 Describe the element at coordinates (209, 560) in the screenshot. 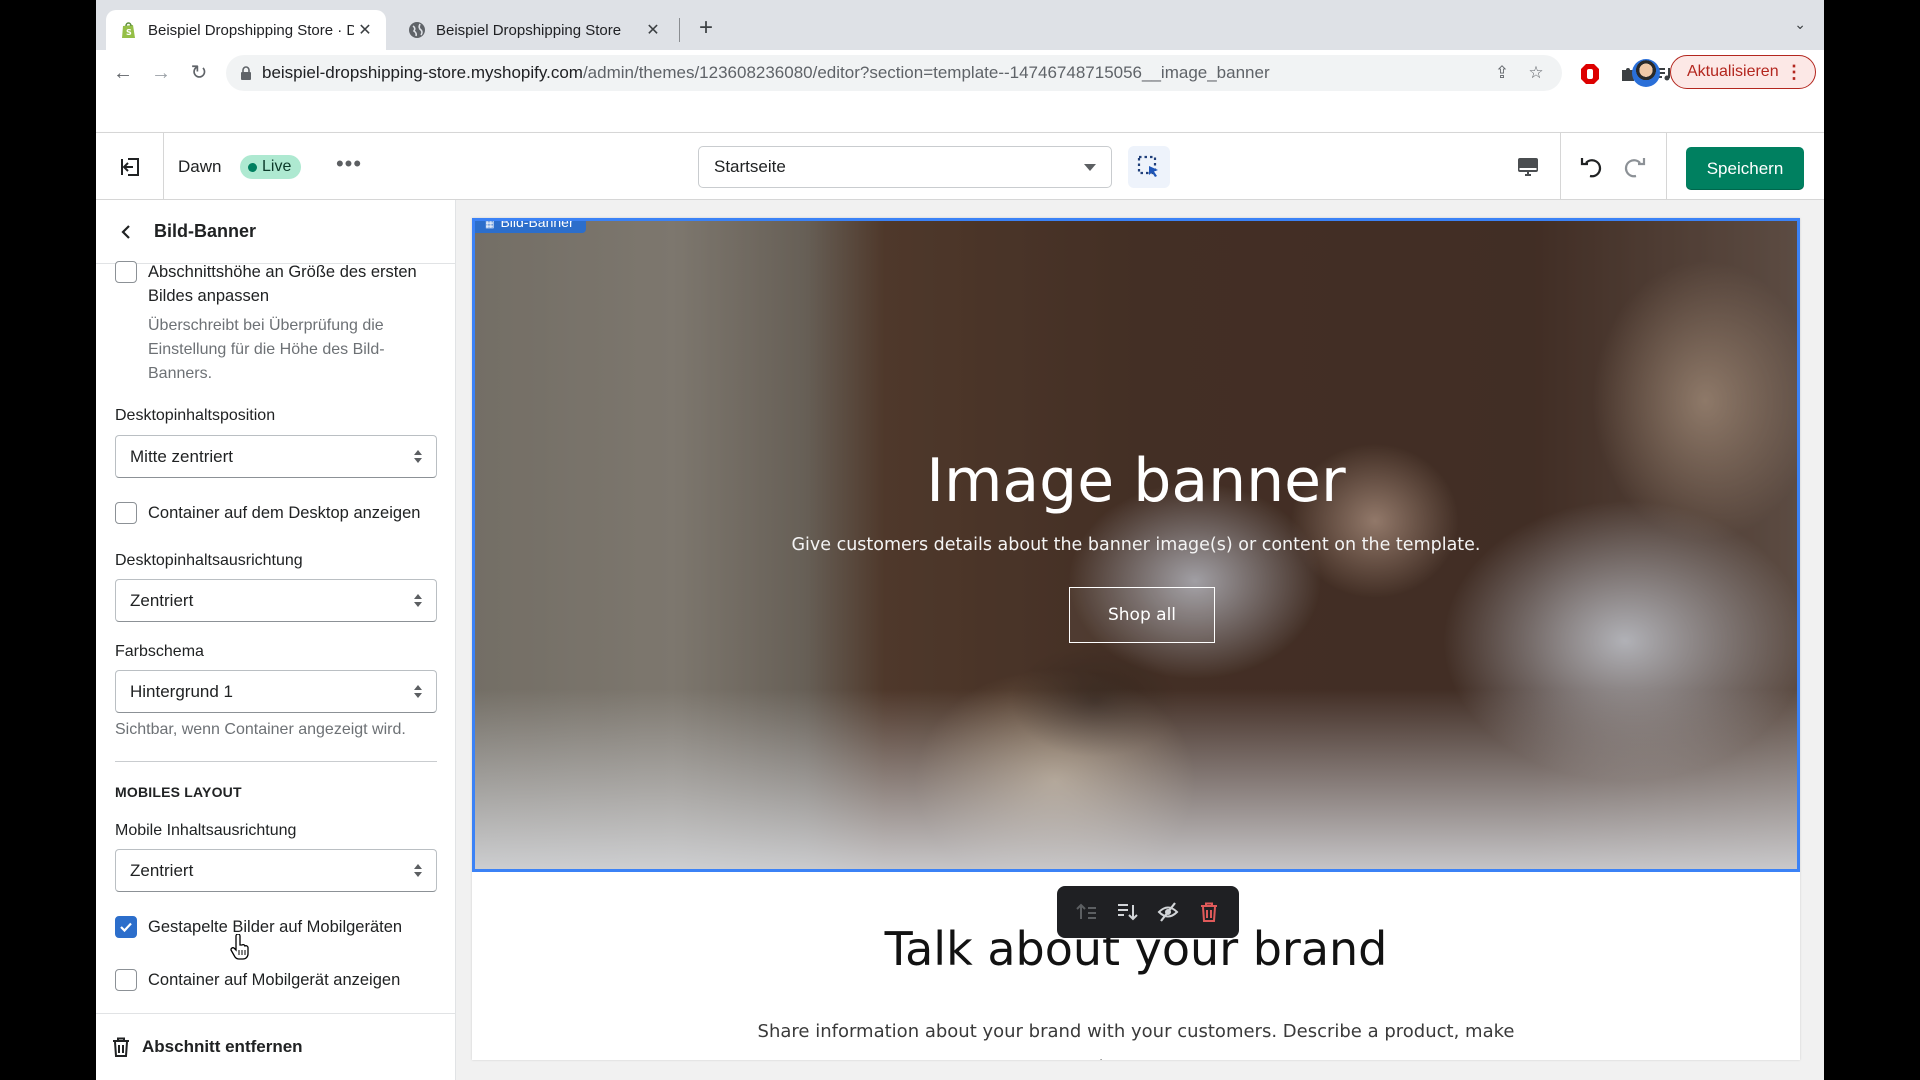

I see `desktop-alignment-label: Desktopinhaltsausrichtung` at that location.